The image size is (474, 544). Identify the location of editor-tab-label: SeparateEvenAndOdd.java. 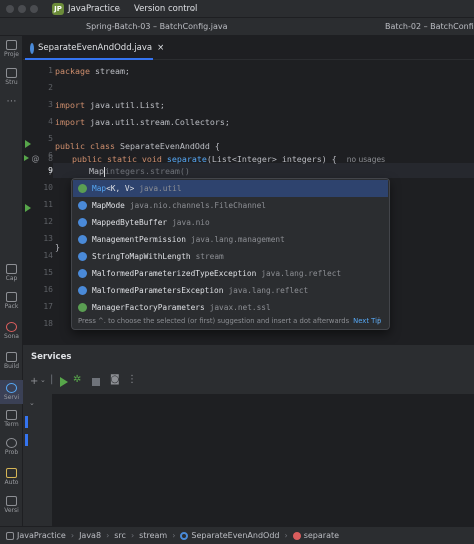
(95, 48).